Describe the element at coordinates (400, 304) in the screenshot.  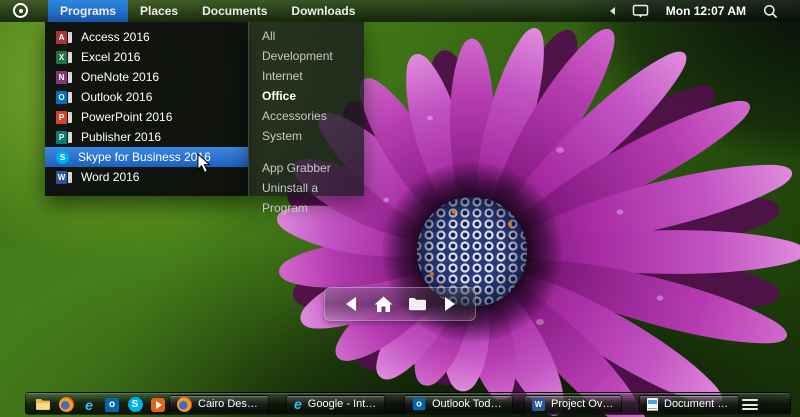
I see `desktop-nav-widget` at that location.